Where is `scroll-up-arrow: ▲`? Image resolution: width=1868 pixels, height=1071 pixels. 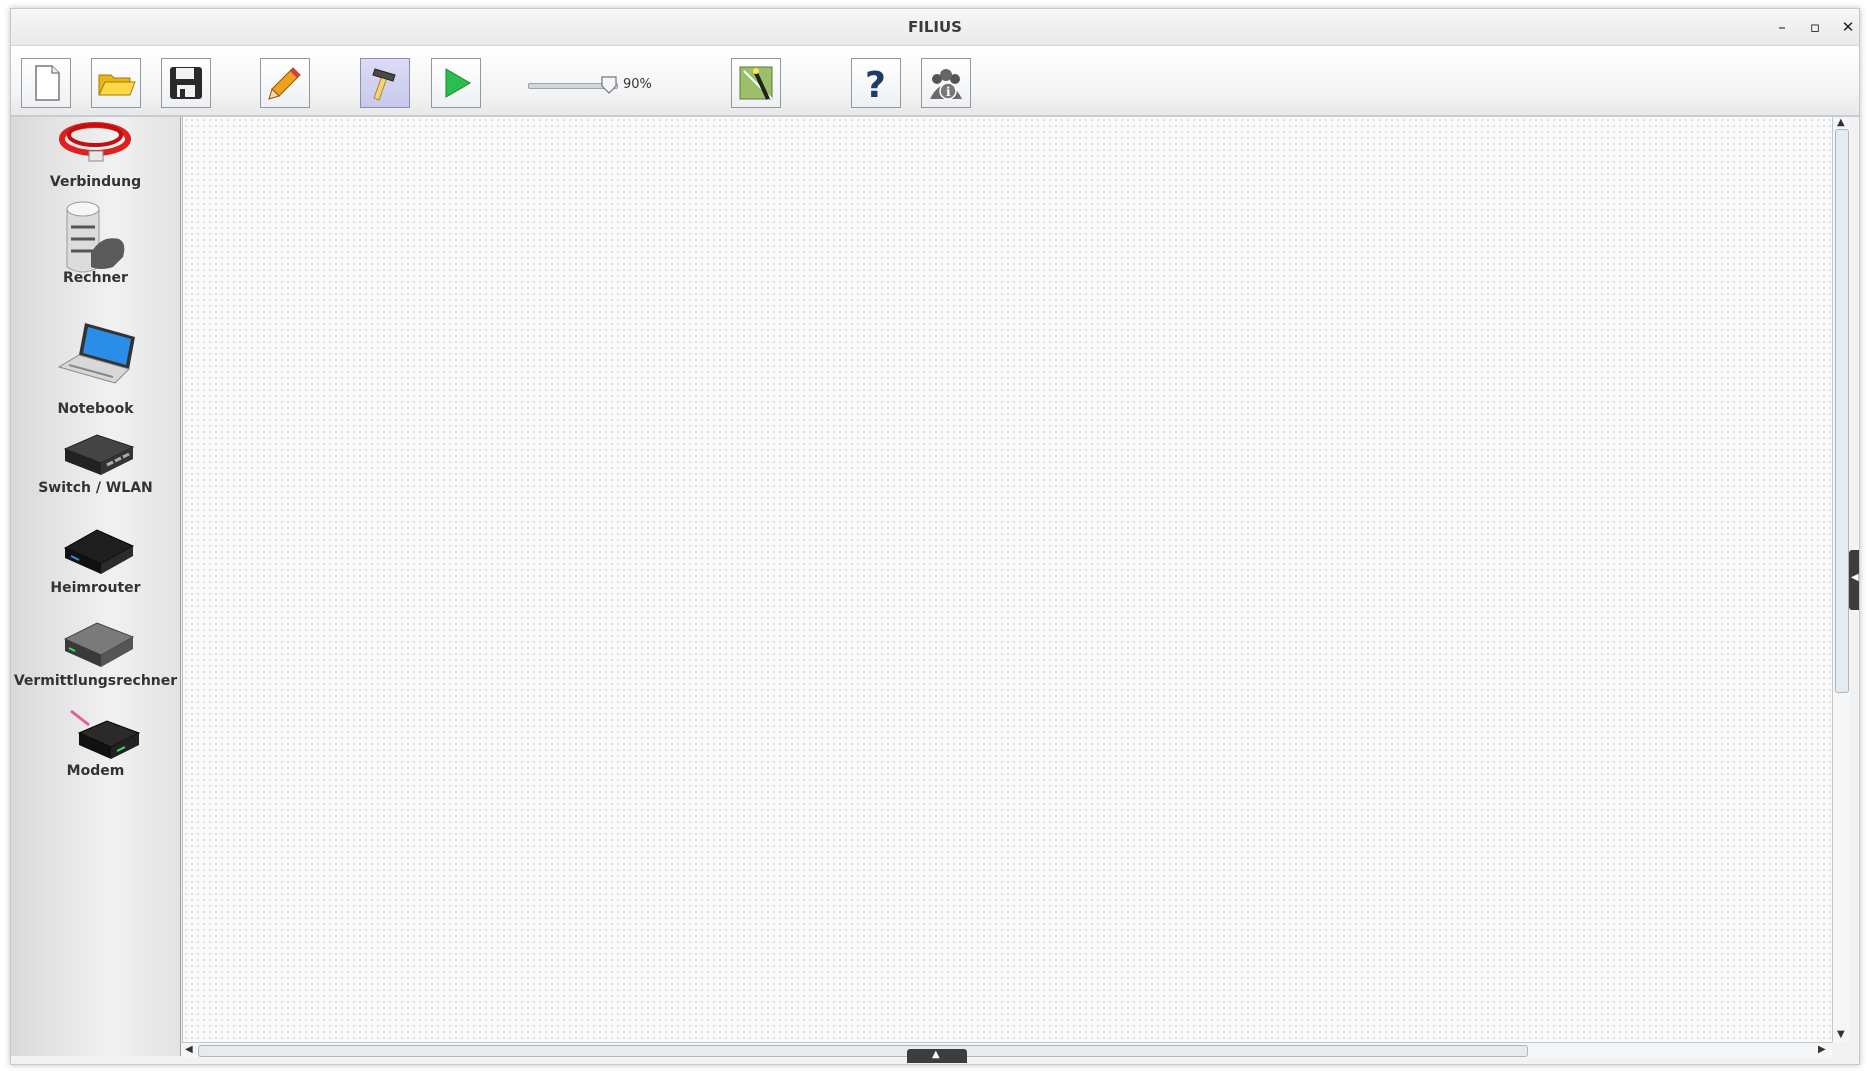 scroll-up-arrow: ▲ is located at coordinates (1841, 123).